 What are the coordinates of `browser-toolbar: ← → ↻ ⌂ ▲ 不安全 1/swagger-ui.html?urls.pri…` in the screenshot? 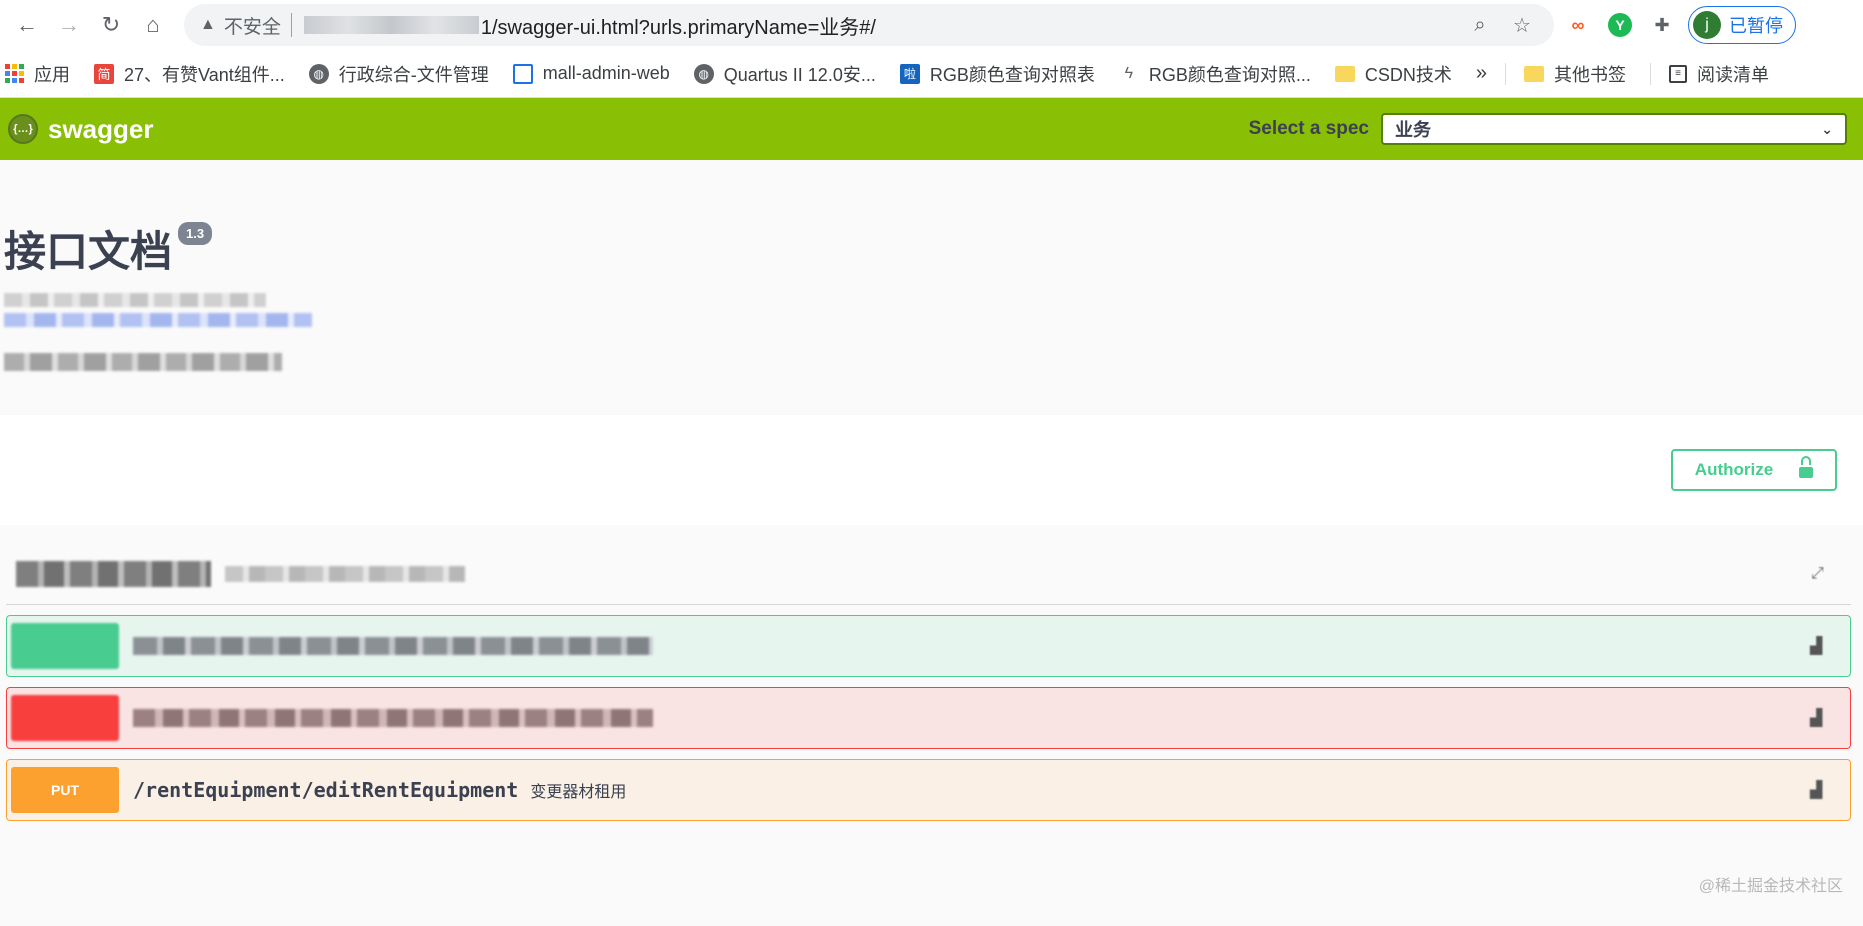 It's located at (931, 25).